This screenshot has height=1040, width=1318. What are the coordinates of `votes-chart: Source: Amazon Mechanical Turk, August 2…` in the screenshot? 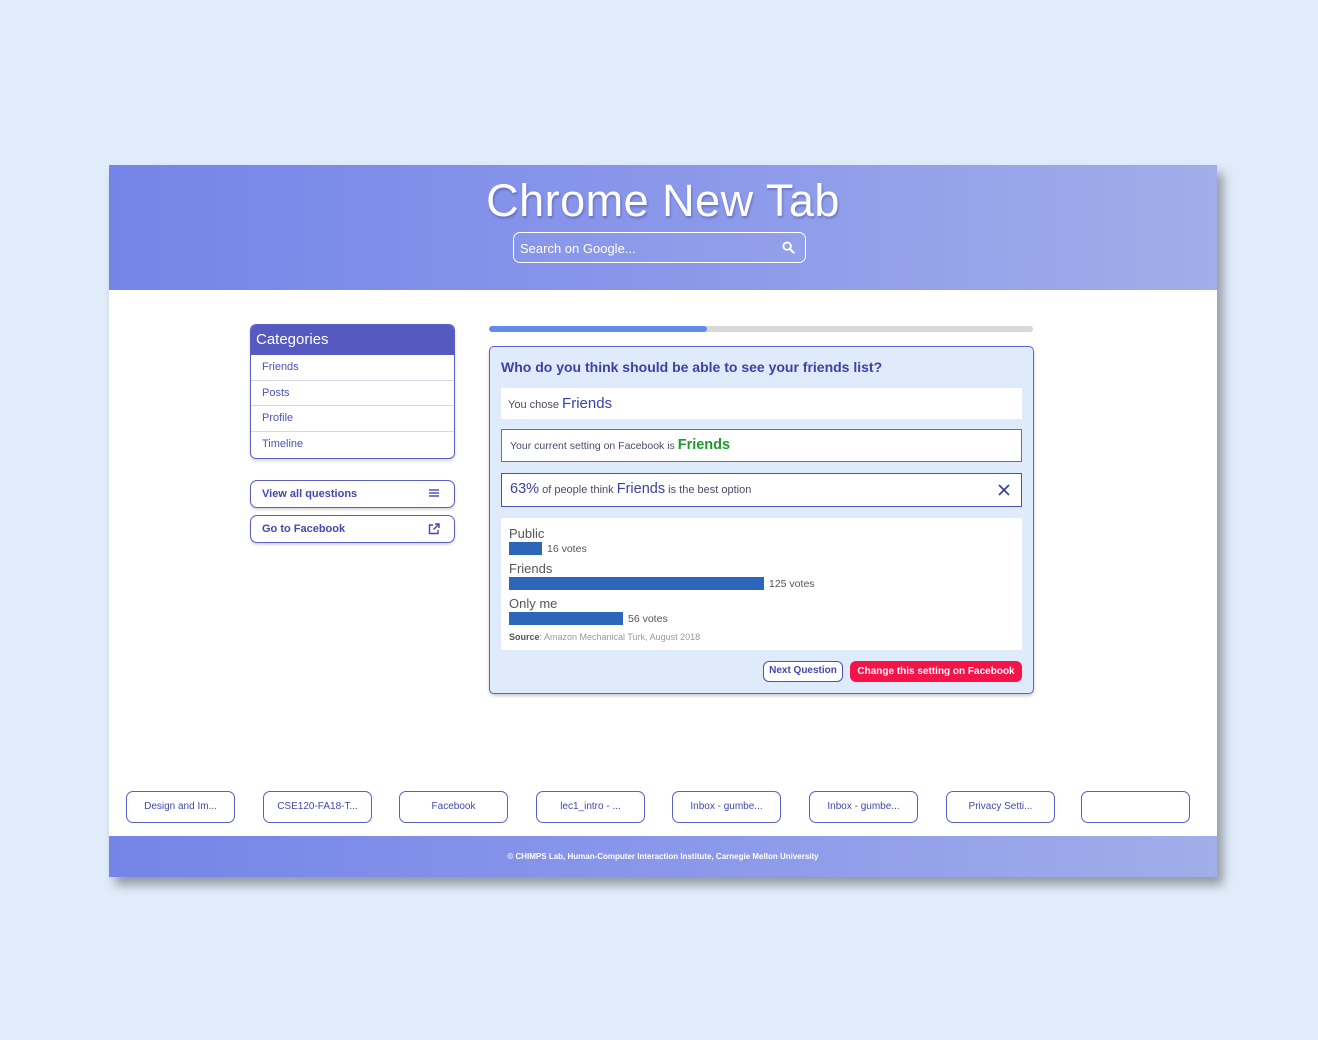 It's located at (761, 584).